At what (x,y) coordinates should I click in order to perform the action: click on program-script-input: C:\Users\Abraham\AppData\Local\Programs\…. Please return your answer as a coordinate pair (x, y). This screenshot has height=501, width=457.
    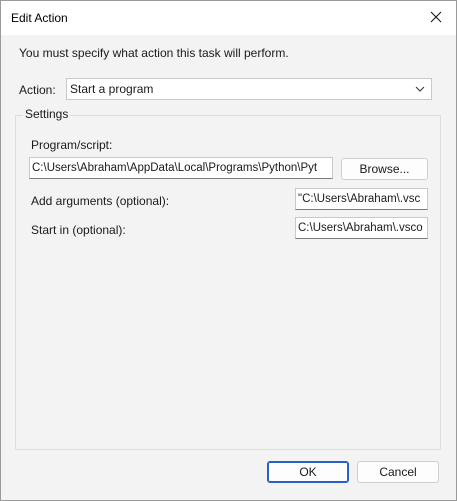
    Looking at the image, I should click on (181, 168).